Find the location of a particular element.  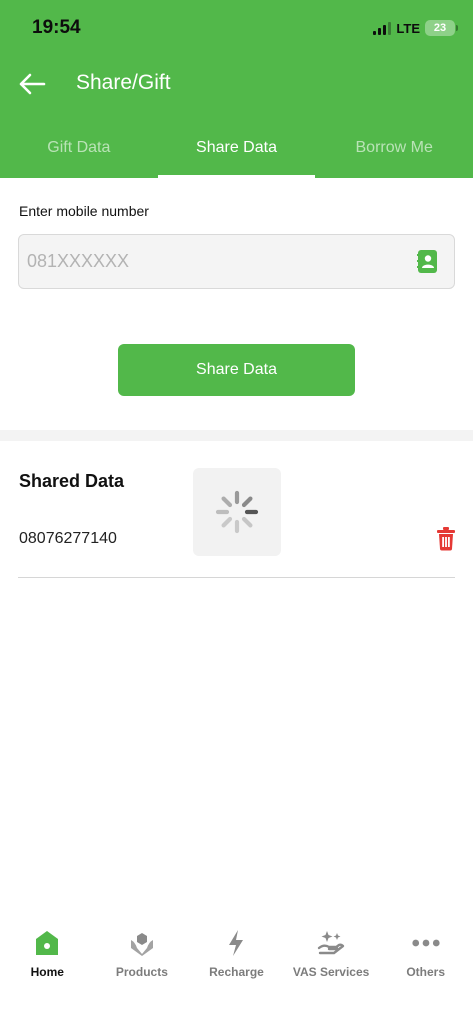

tab-bar: Gift Data Share Data Borrow Me is located at coordinates (236, 154).